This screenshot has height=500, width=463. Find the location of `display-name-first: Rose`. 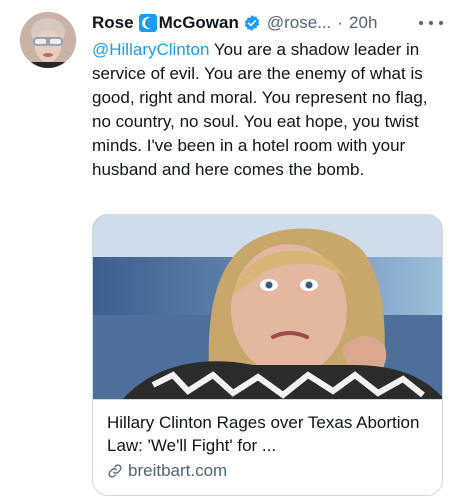

display-name-first: Rose is located at coordinates (113, 23).